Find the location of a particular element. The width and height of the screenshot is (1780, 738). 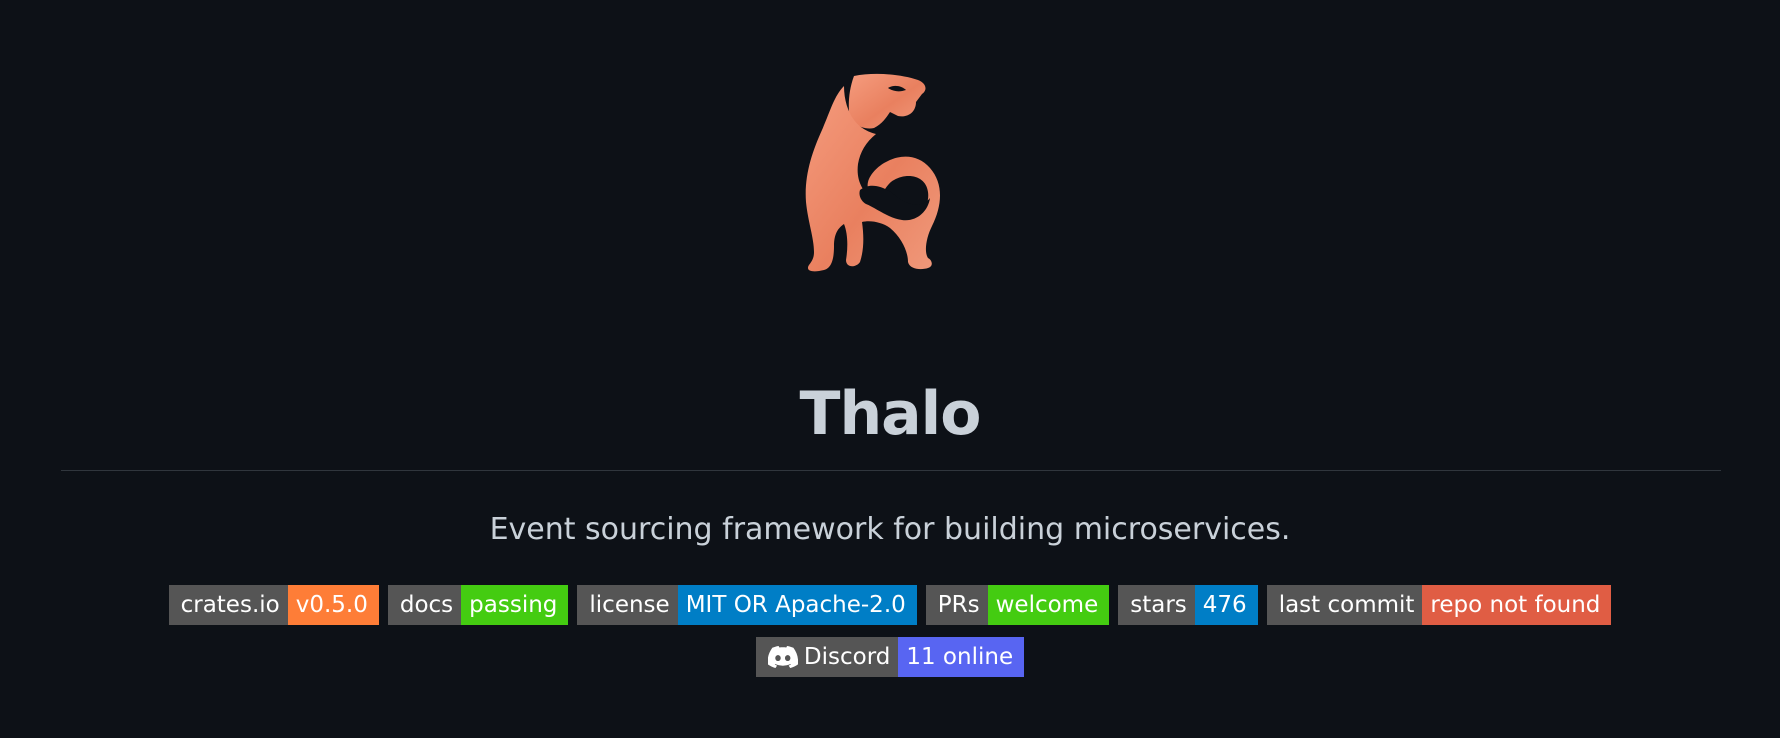

badge-message: 476 is located at coordinates (1226, 605).